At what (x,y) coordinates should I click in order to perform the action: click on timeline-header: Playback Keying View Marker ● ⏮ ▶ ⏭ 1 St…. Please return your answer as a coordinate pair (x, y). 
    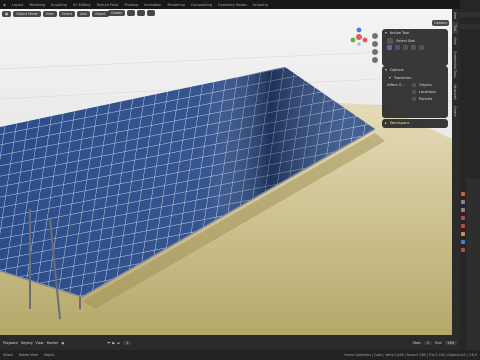
    Looking at the image, I should click on (230, 342).